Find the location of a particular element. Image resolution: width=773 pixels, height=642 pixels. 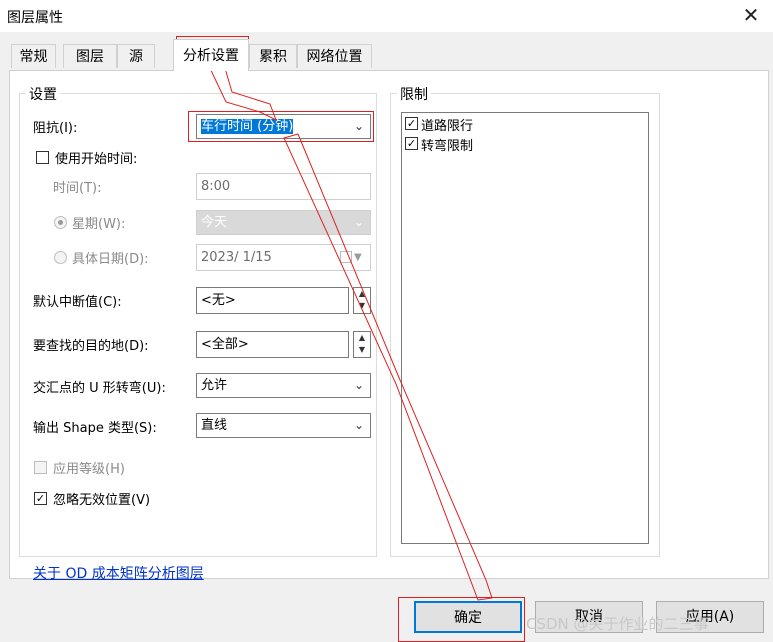

tab-analysis-settings: 分析设置 is located at coordinates (211, 55).